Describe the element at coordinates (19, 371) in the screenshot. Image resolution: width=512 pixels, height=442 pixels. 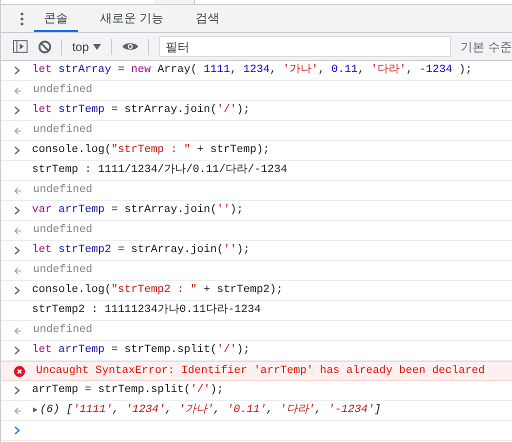
I see `error-icon` at that location.